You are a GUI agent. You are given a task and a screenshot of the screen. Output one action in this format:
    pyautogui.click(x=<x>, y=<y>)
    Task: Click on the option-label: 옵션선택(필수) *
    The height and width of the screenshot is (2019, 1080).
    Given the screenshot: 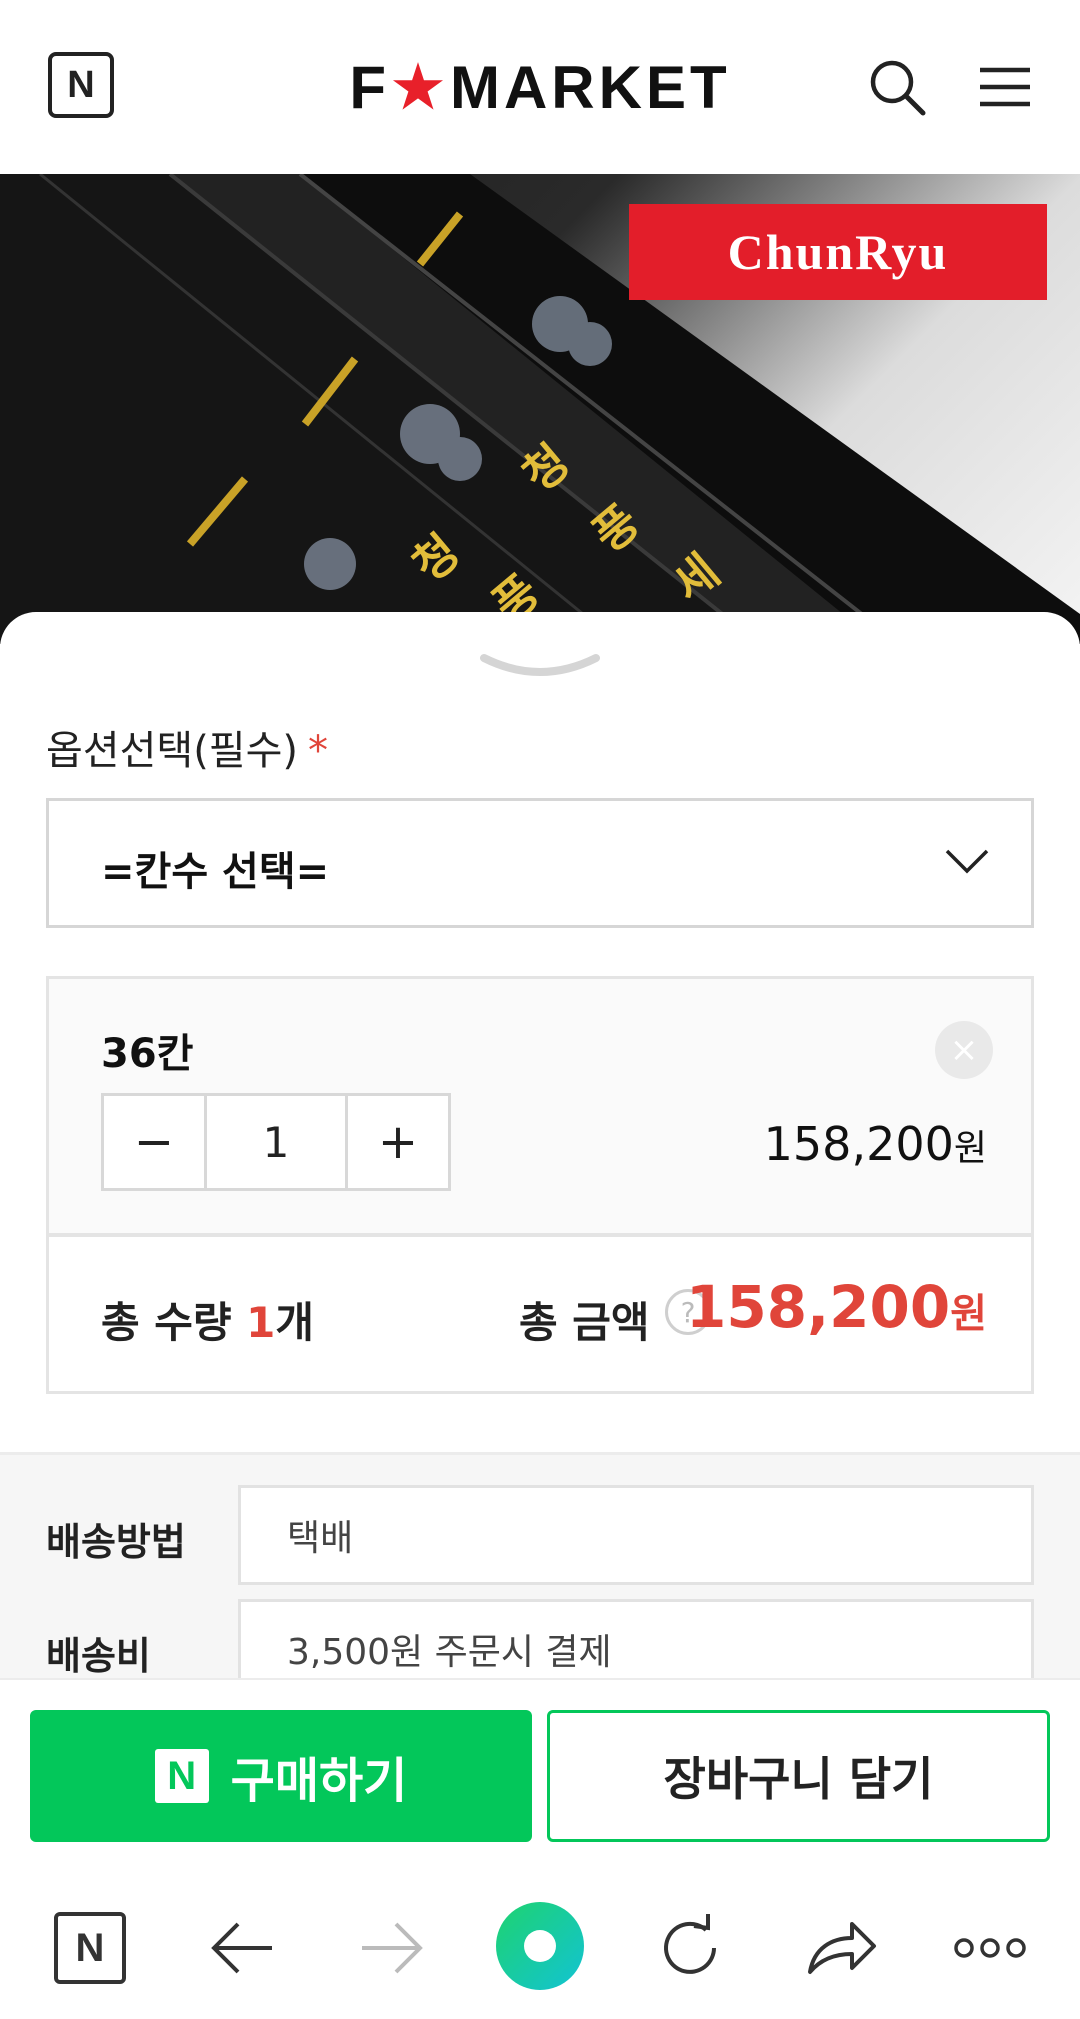 What is the action you would take?
    pyautogui.click(x=187, y=747)
    